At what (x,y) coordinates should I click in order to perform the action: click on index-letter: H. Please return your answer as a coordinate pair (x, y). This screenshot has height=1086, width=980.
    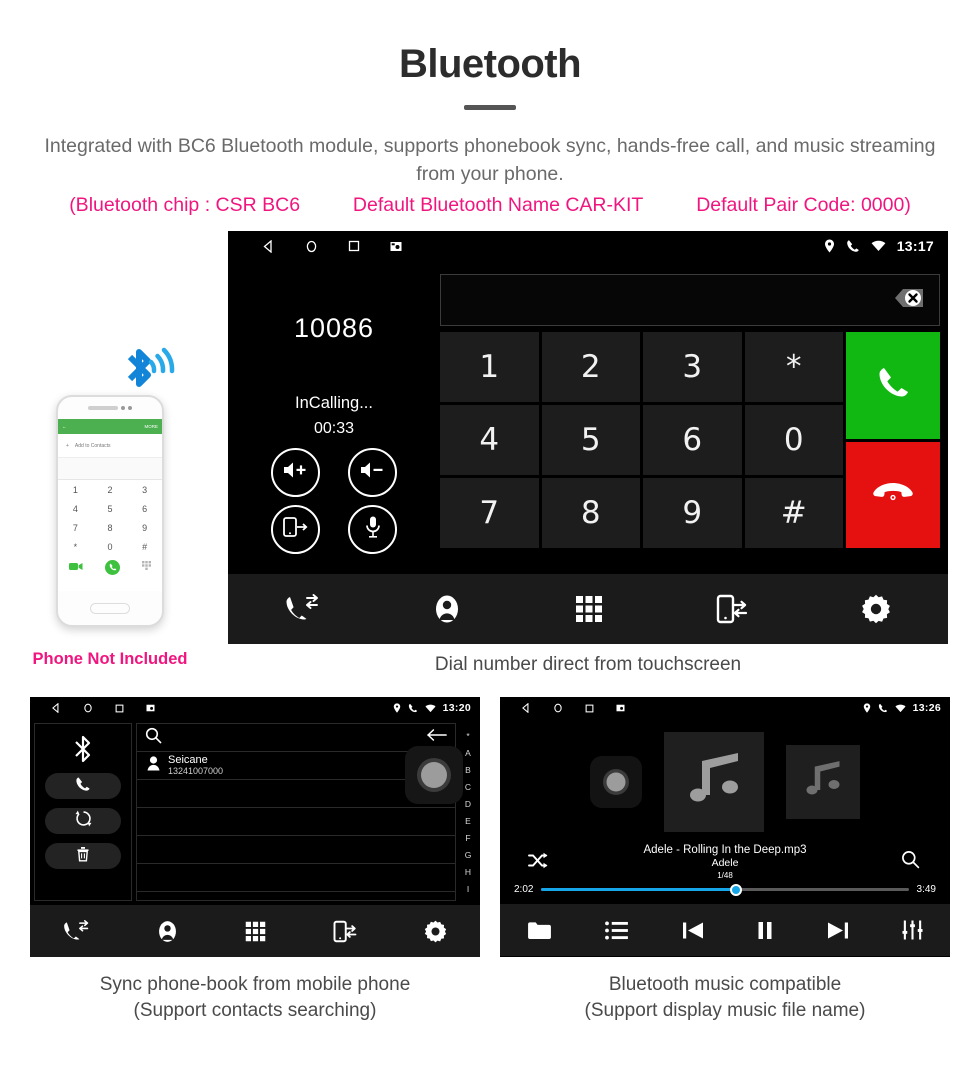
    Looking at the image, I should click on (468, 872).